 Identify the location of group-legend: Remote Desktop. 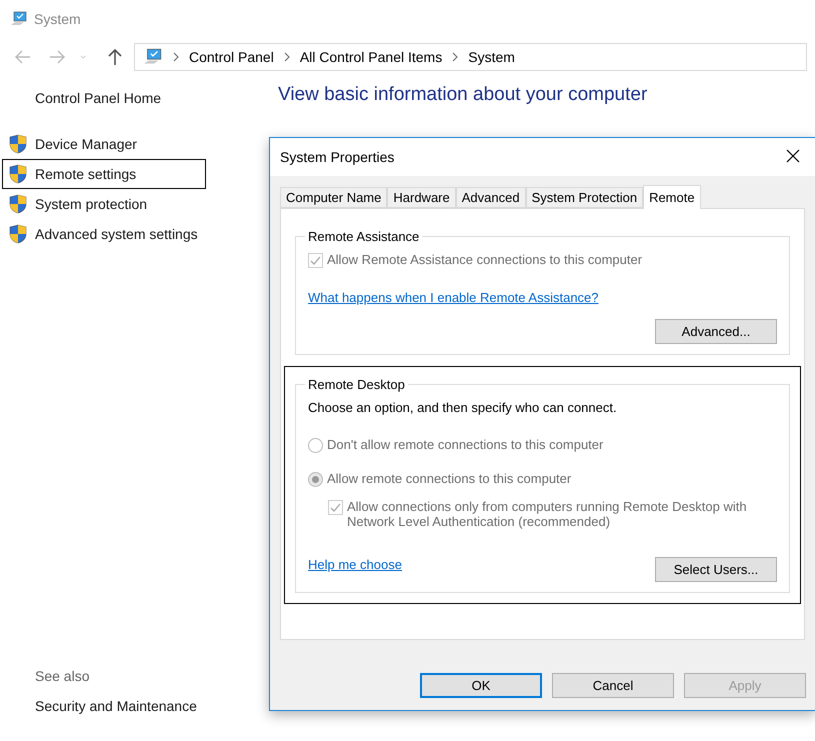
(356, 384).